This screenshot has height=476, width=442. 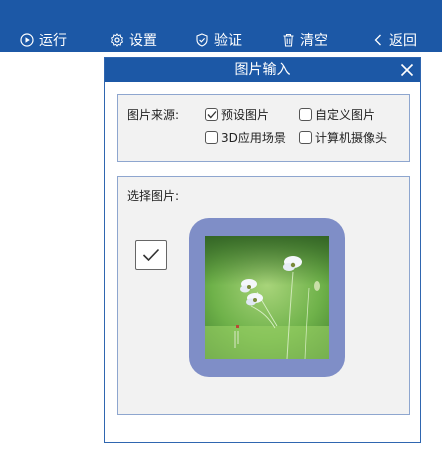 I want to click on flower-image, so click(x=267, y=297).